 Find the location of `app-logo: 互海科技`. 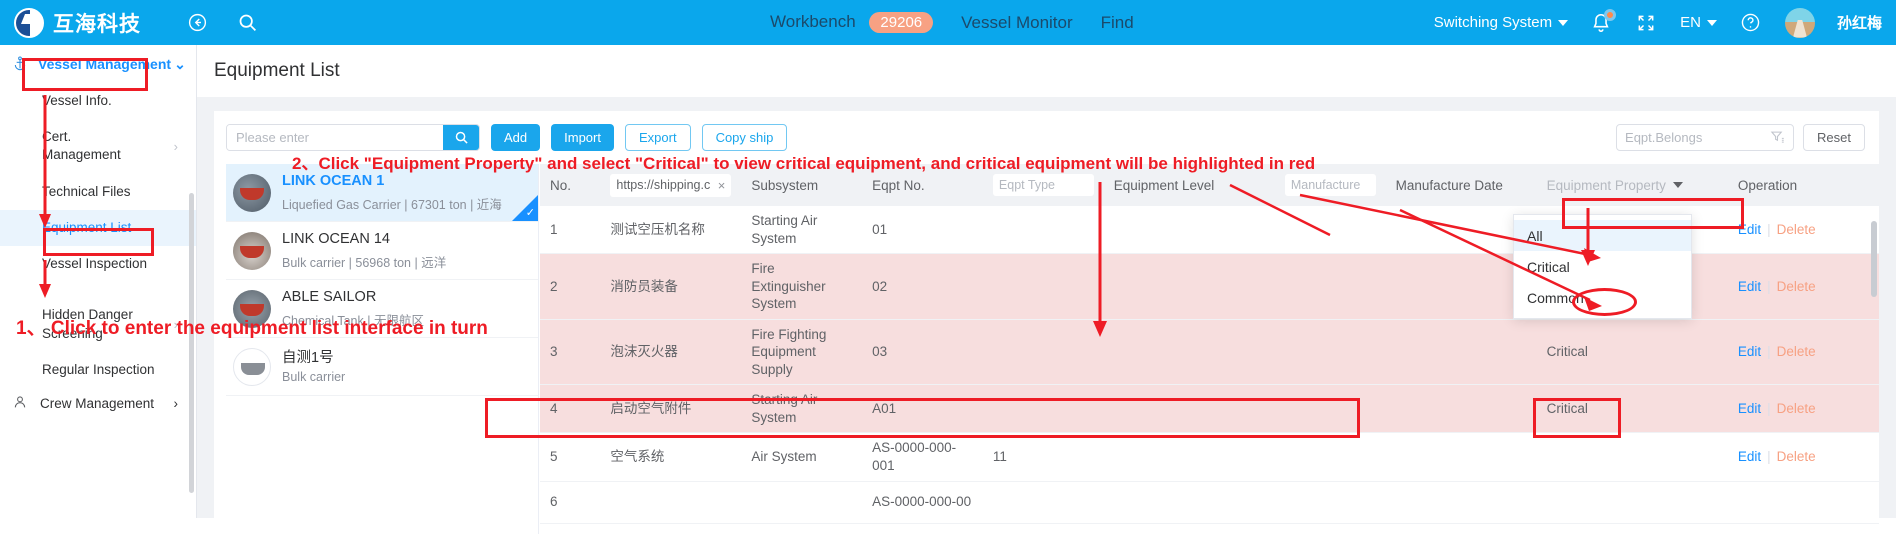

app-logo: 互海科技 is located at coordinates (77, 22).